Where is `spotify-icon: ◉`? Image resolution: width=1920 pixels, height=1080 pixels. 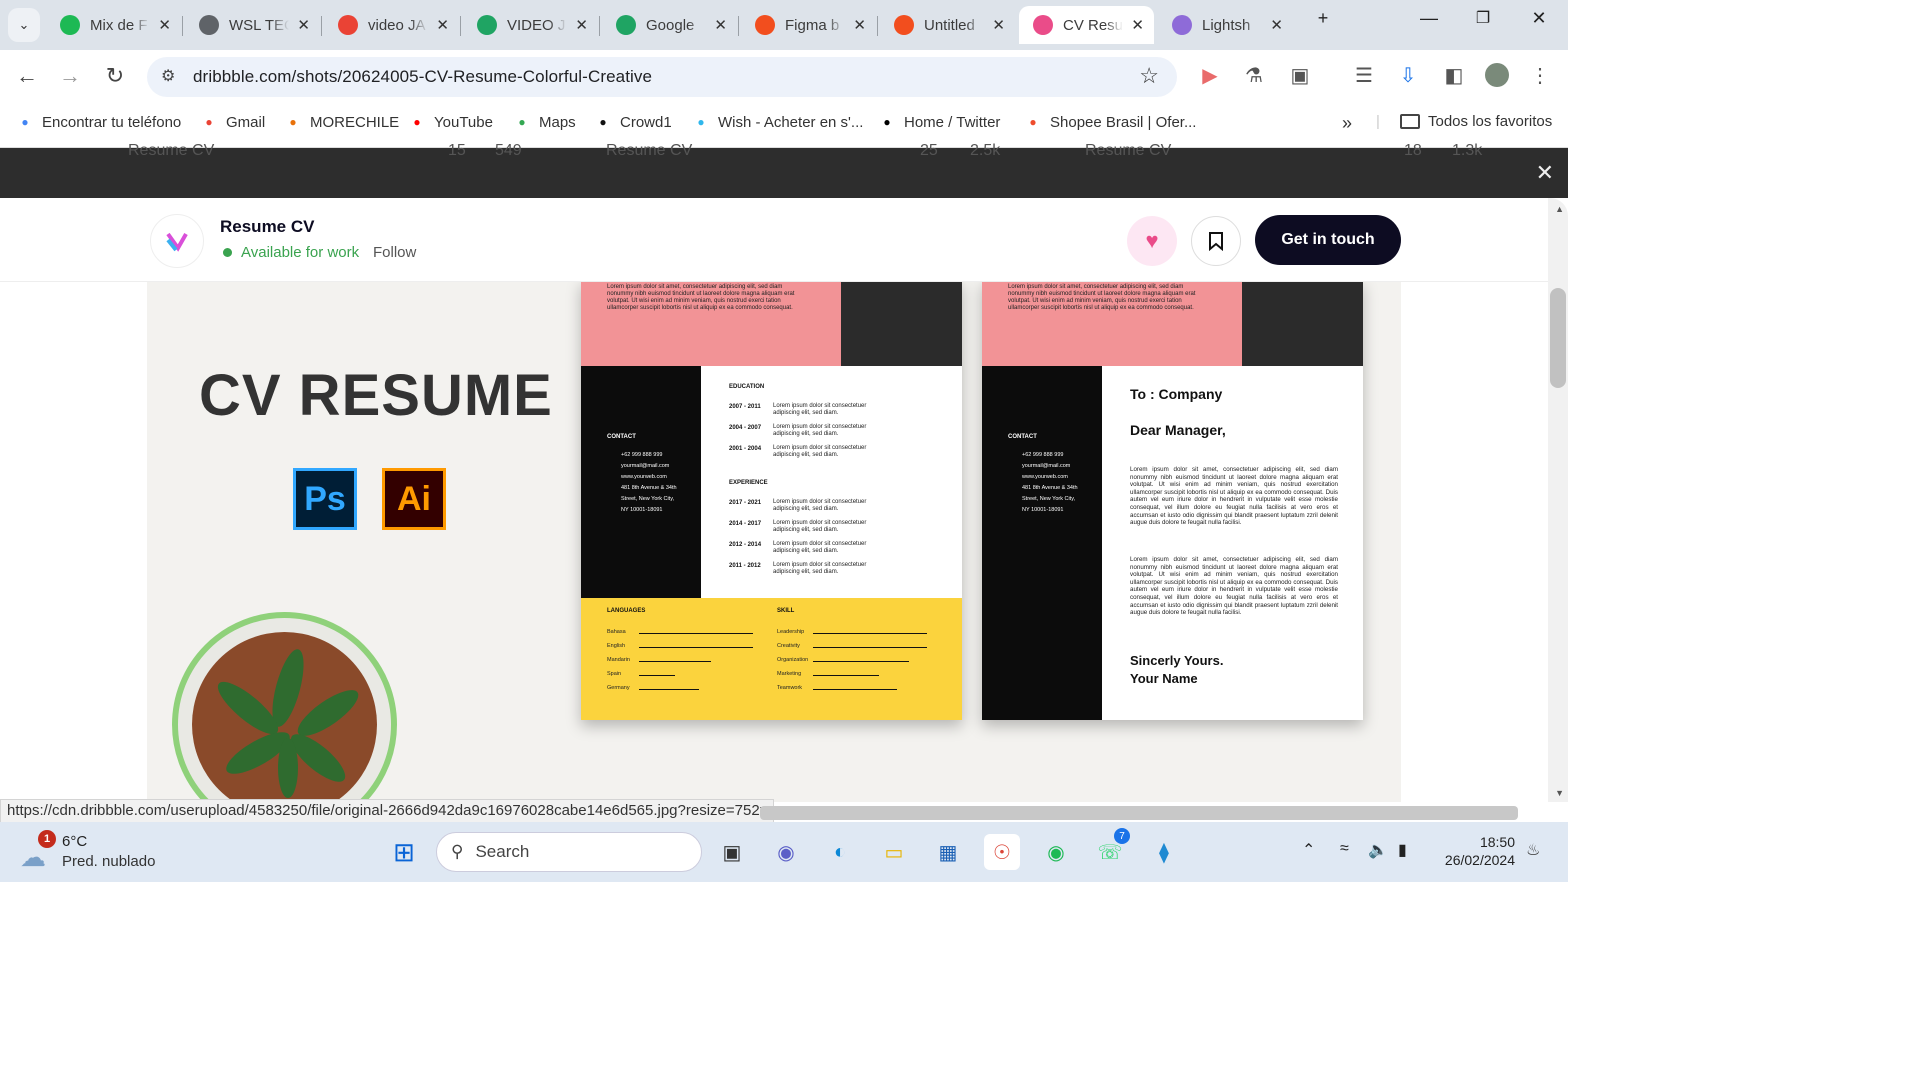
spotify-icon: ◉ is located at coordinates (1056, 852).